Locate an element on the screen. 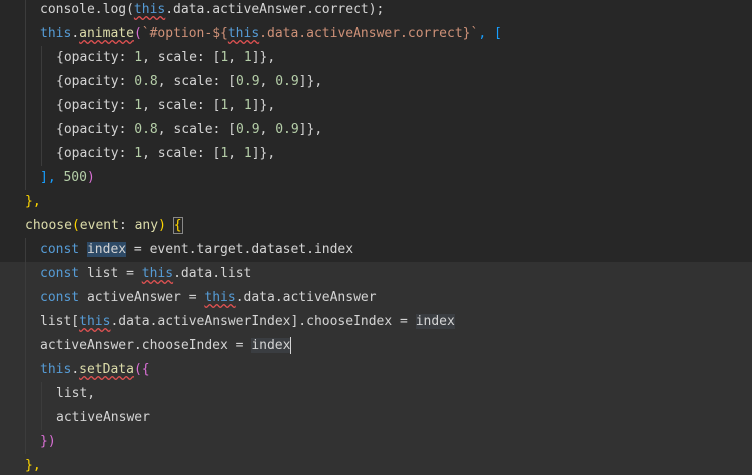  code-text: {opacity: 0.8, scale: [0.9, 0.9]}, is located at coordinates (189, 130).